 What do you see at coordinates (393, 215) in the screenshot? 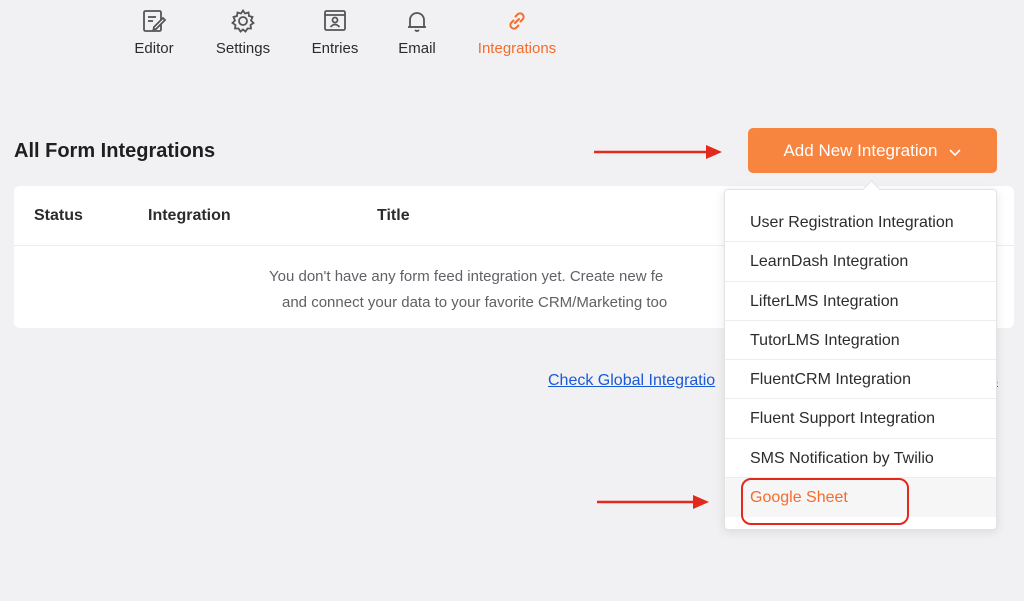
I see `column-title: Title` at bounding box center [393, 215].